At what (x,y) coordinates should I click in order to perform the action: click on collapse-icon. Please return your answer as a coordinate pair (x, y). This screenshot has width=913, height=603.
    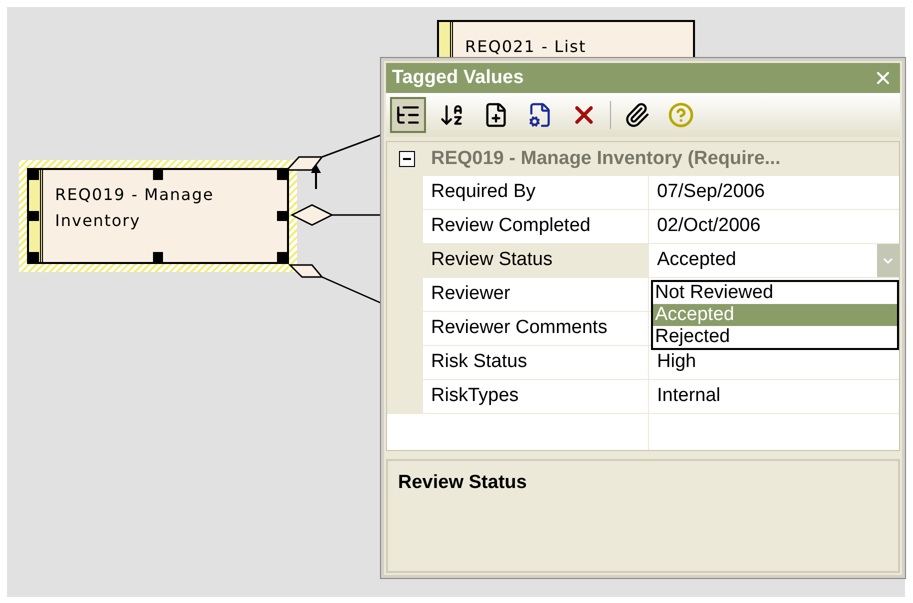
    Looking at the image, I should click on (407, 159).